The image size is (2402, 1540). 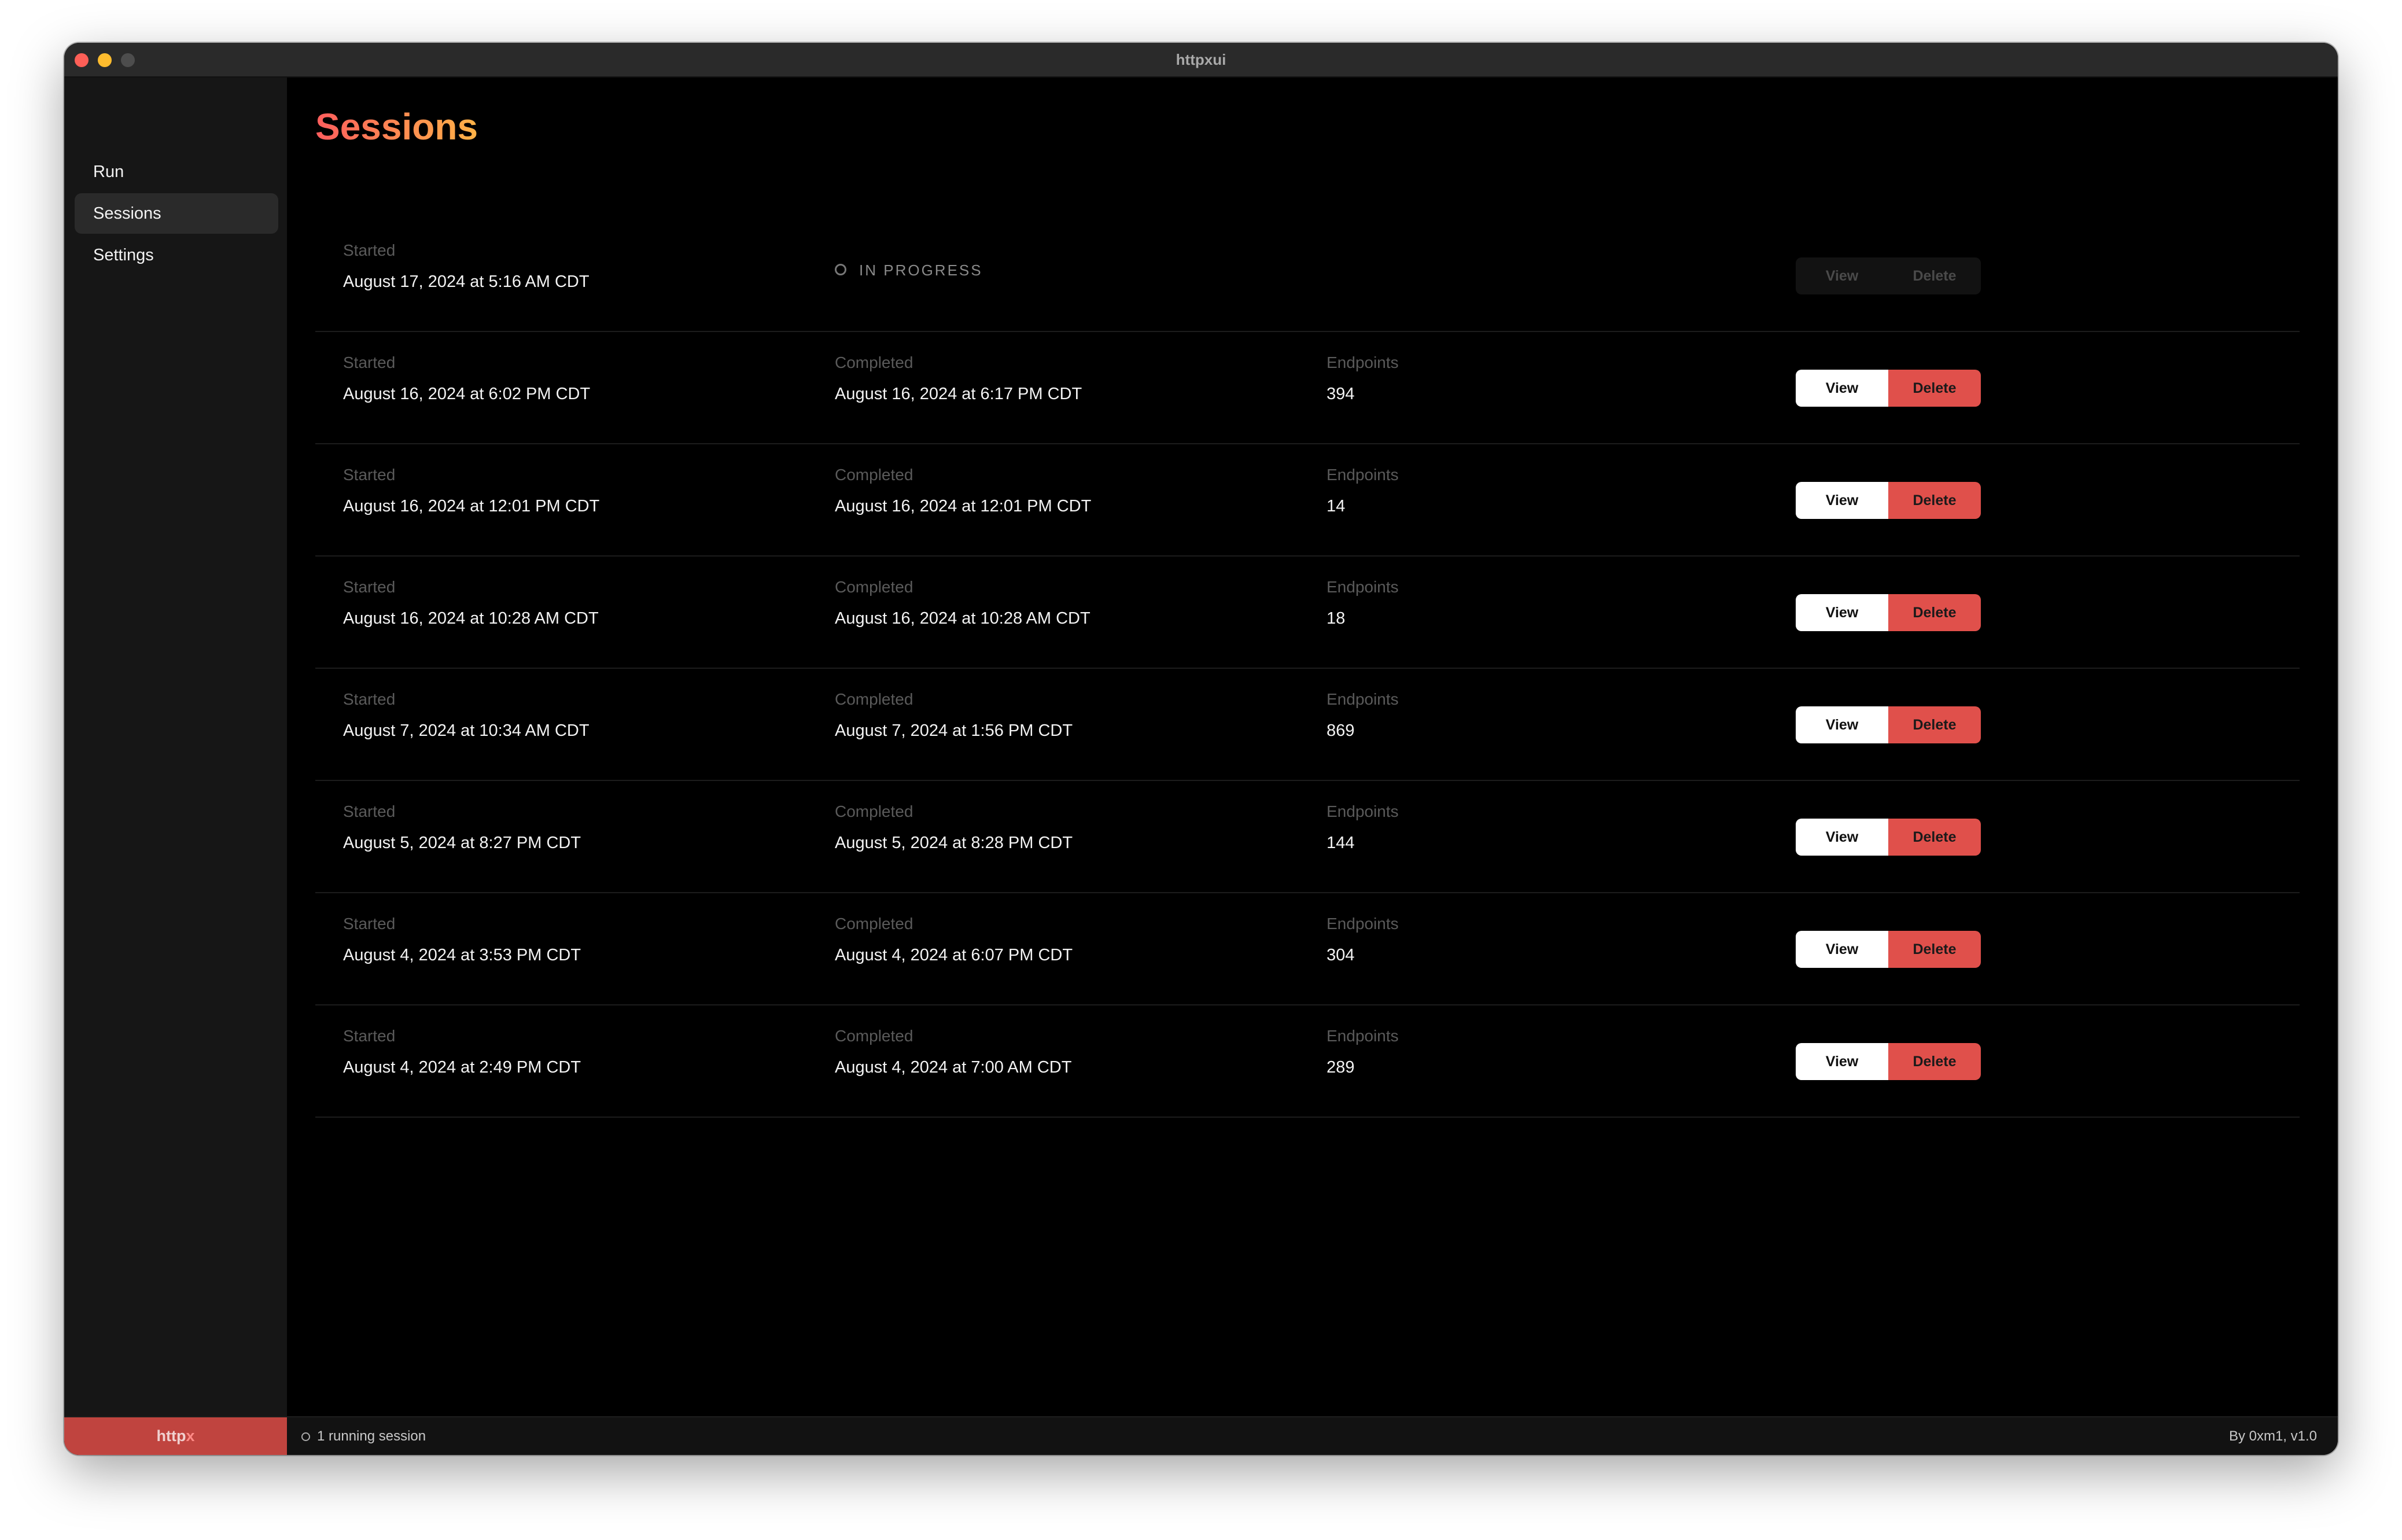 I want to click on completed-value: August 16, 2024 at 6:17 PM CDT, so click(x=958, y=394).